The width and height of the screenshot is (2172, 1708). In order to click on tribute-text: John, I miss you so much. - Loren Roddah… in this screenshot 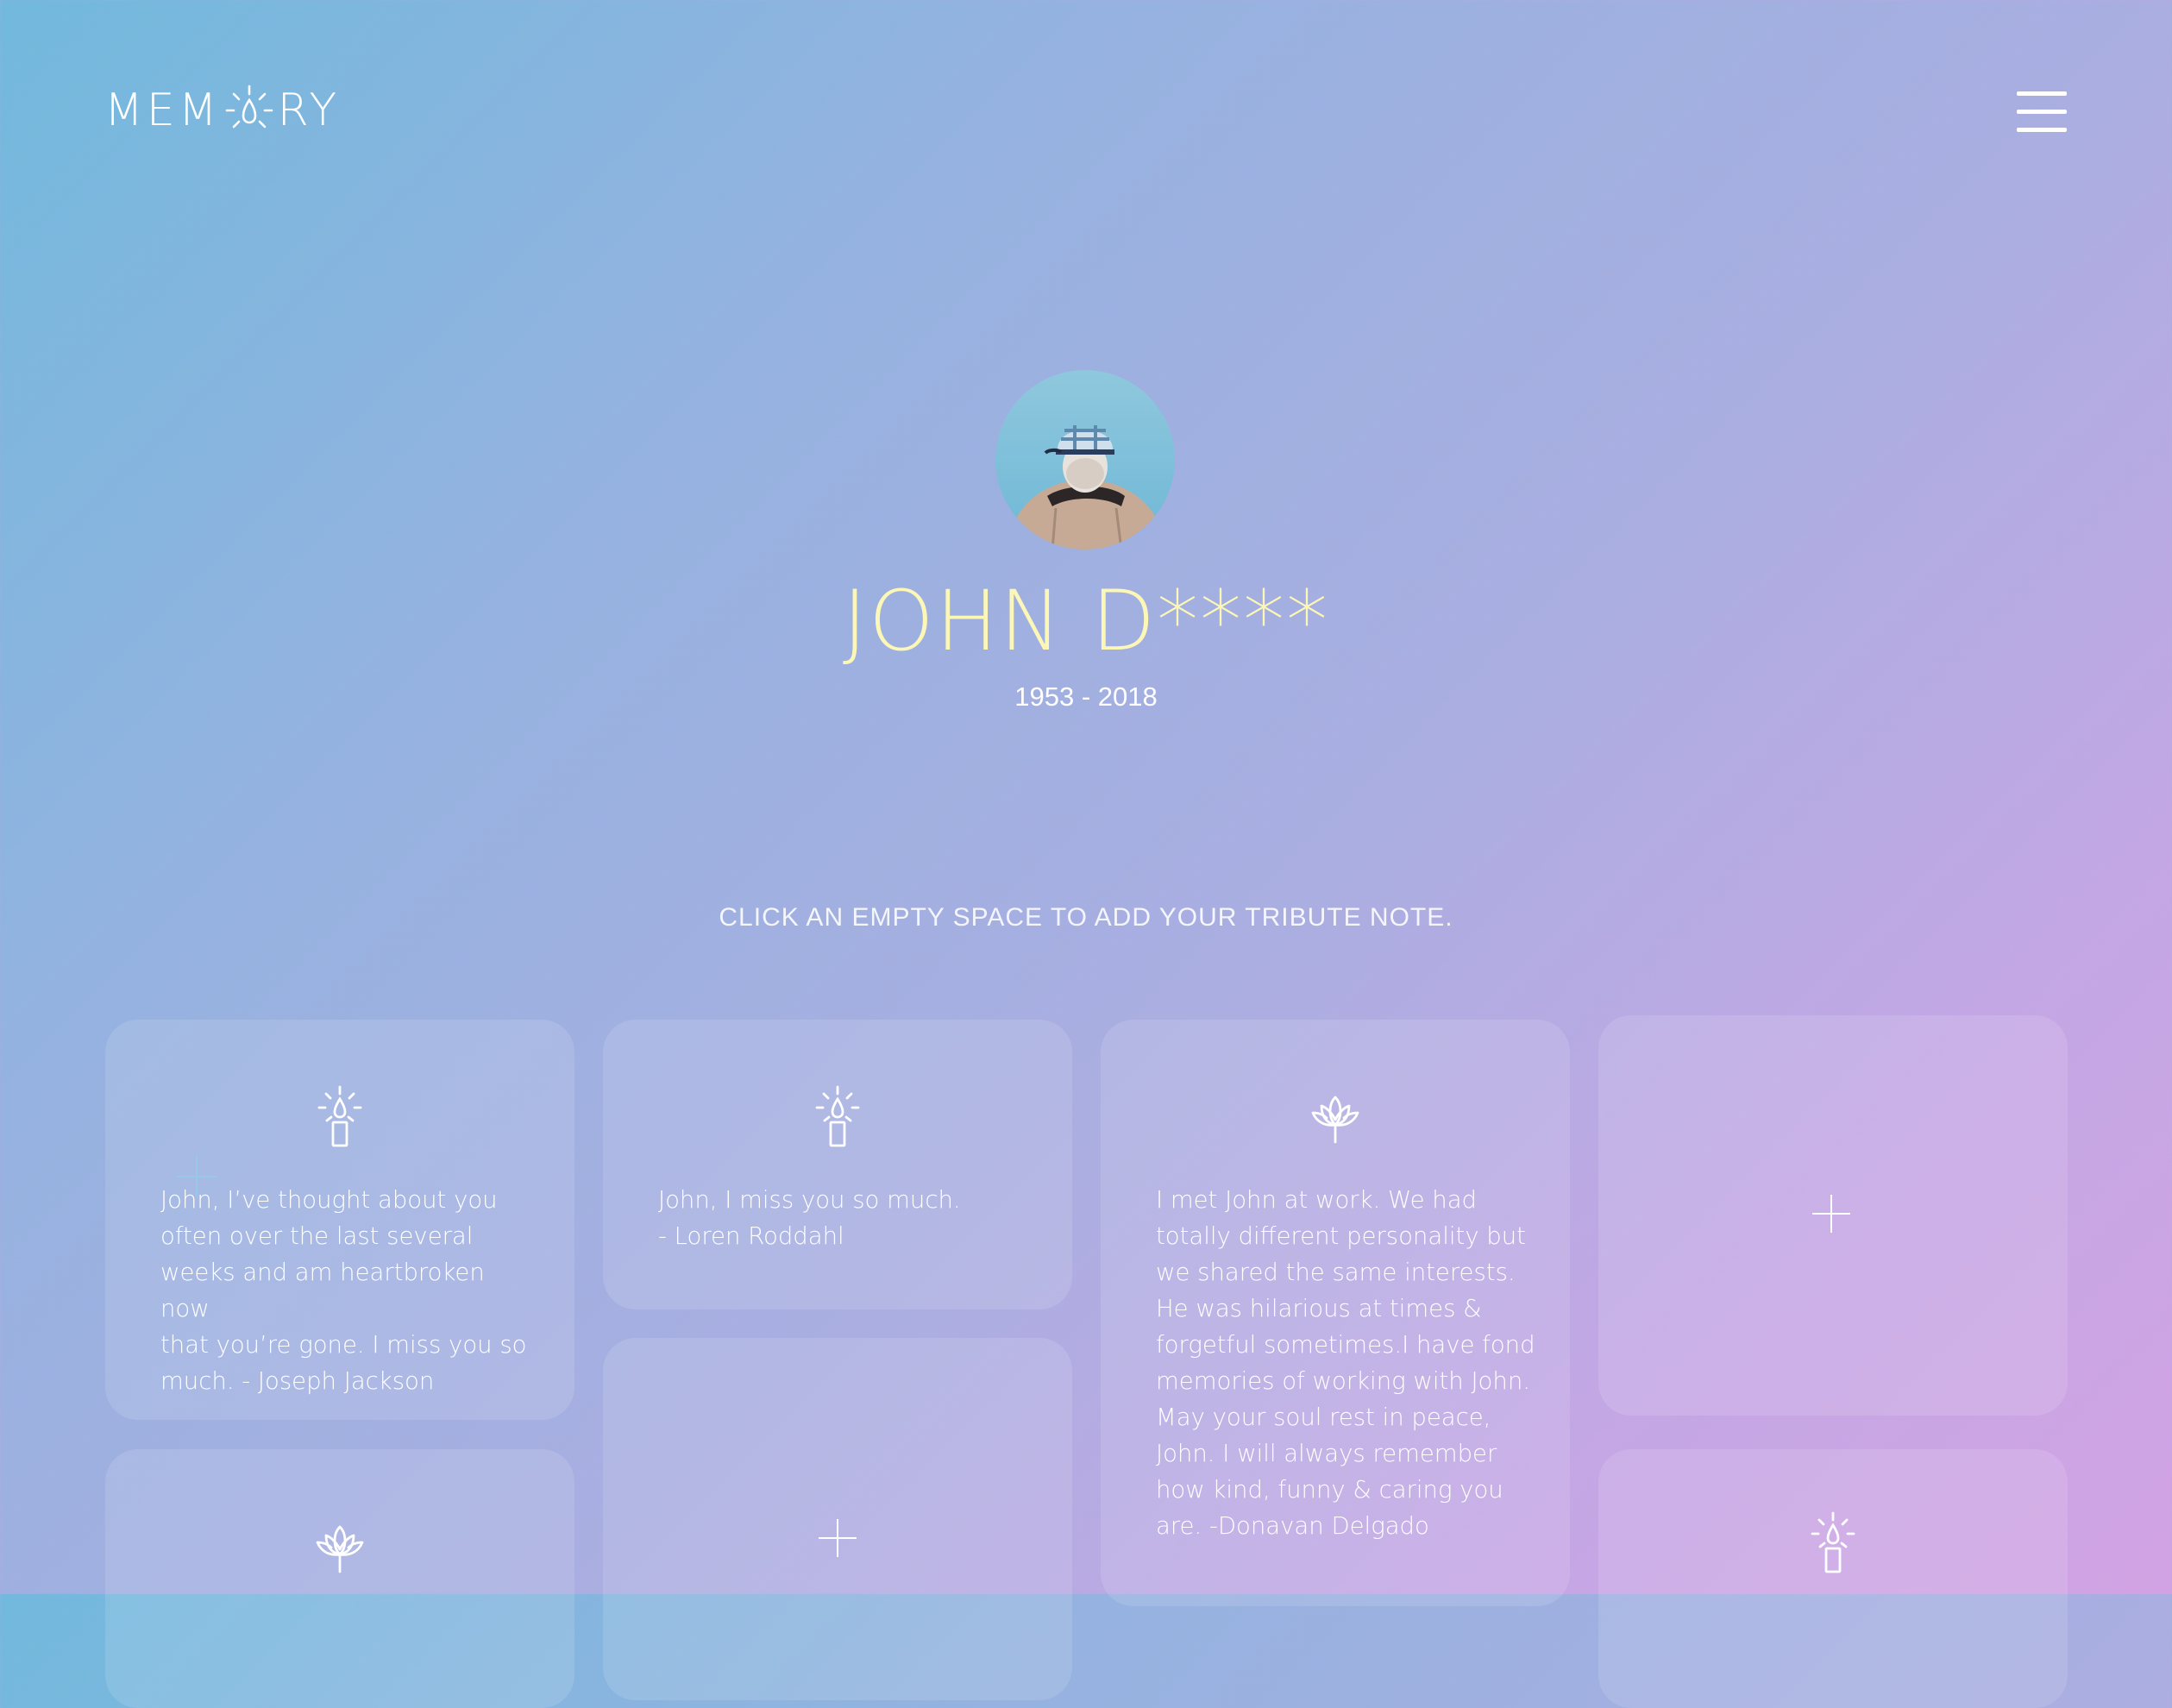, I will do `click(809, 1218)`.